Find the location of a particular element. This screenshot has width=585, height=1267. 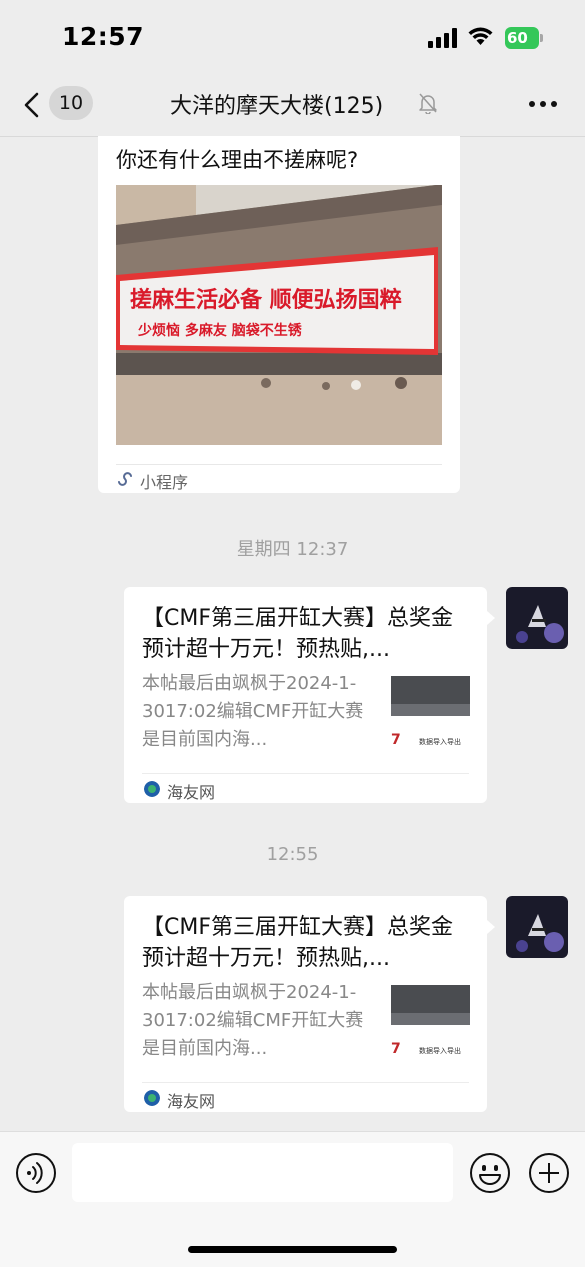

chat-title: 大洋的摩天大楼(125) is located at coordinates (277, 106).